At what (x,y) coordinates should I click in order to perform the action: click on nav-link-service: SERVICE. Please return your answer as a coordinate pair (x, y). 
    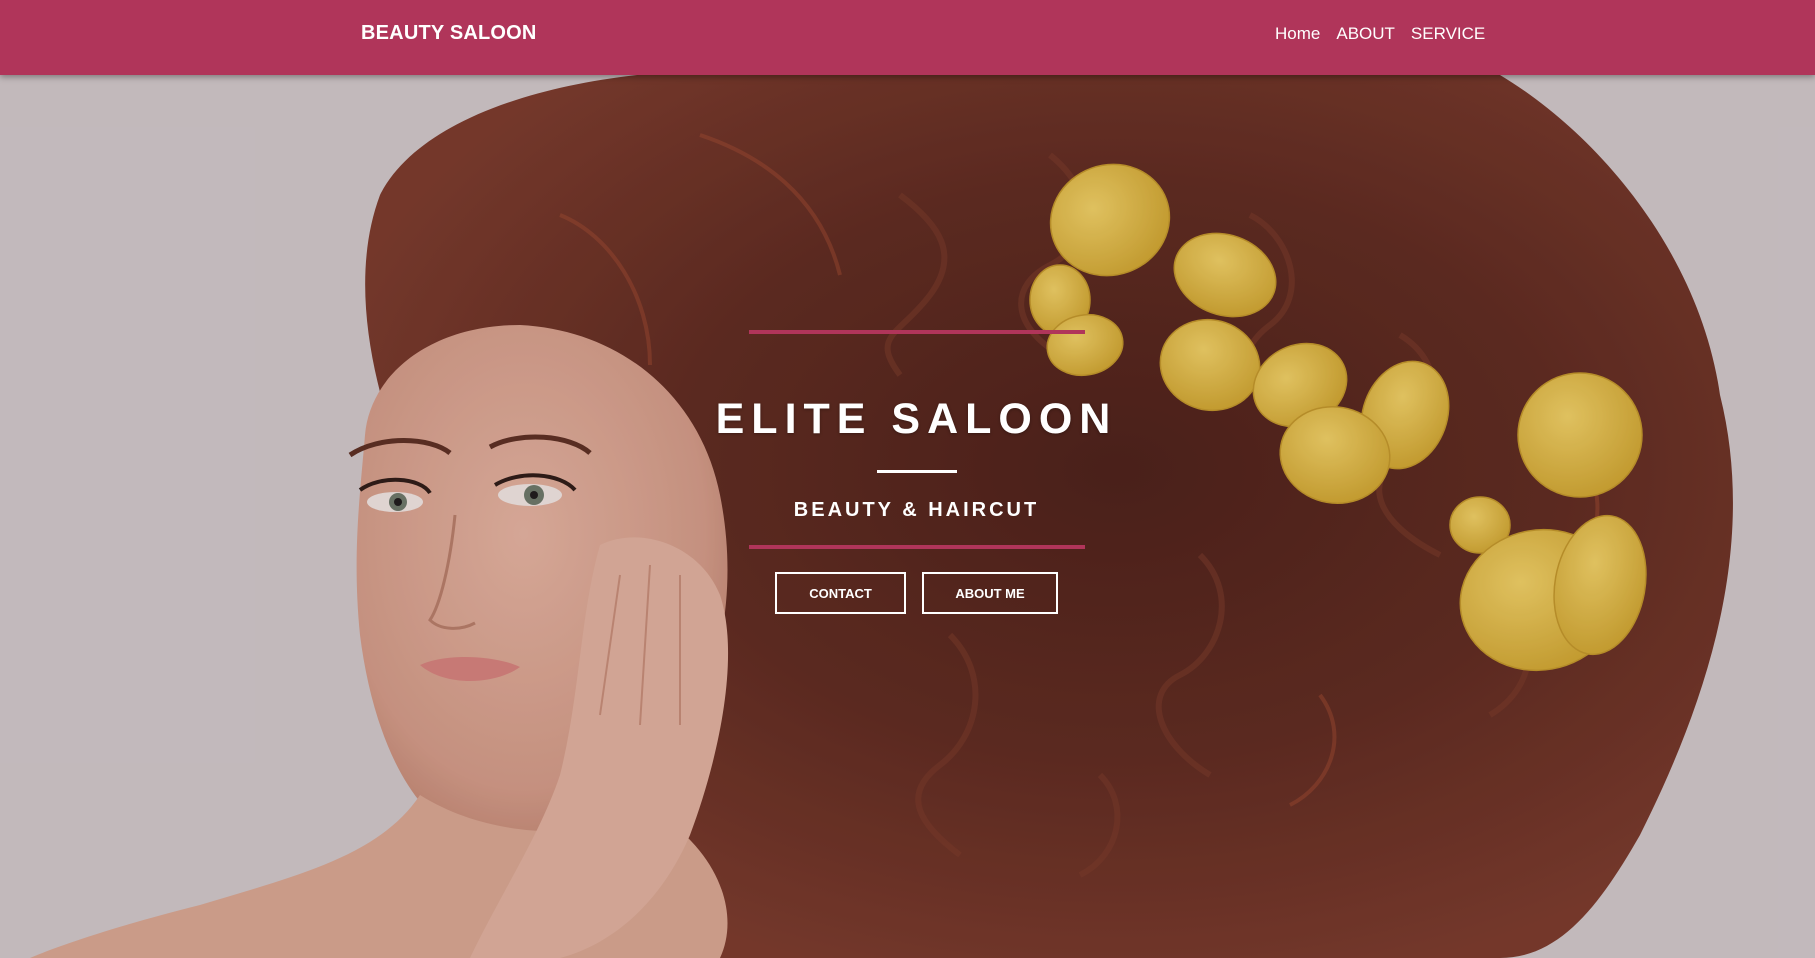
    Looking at the image, I should click on (1448, 34).